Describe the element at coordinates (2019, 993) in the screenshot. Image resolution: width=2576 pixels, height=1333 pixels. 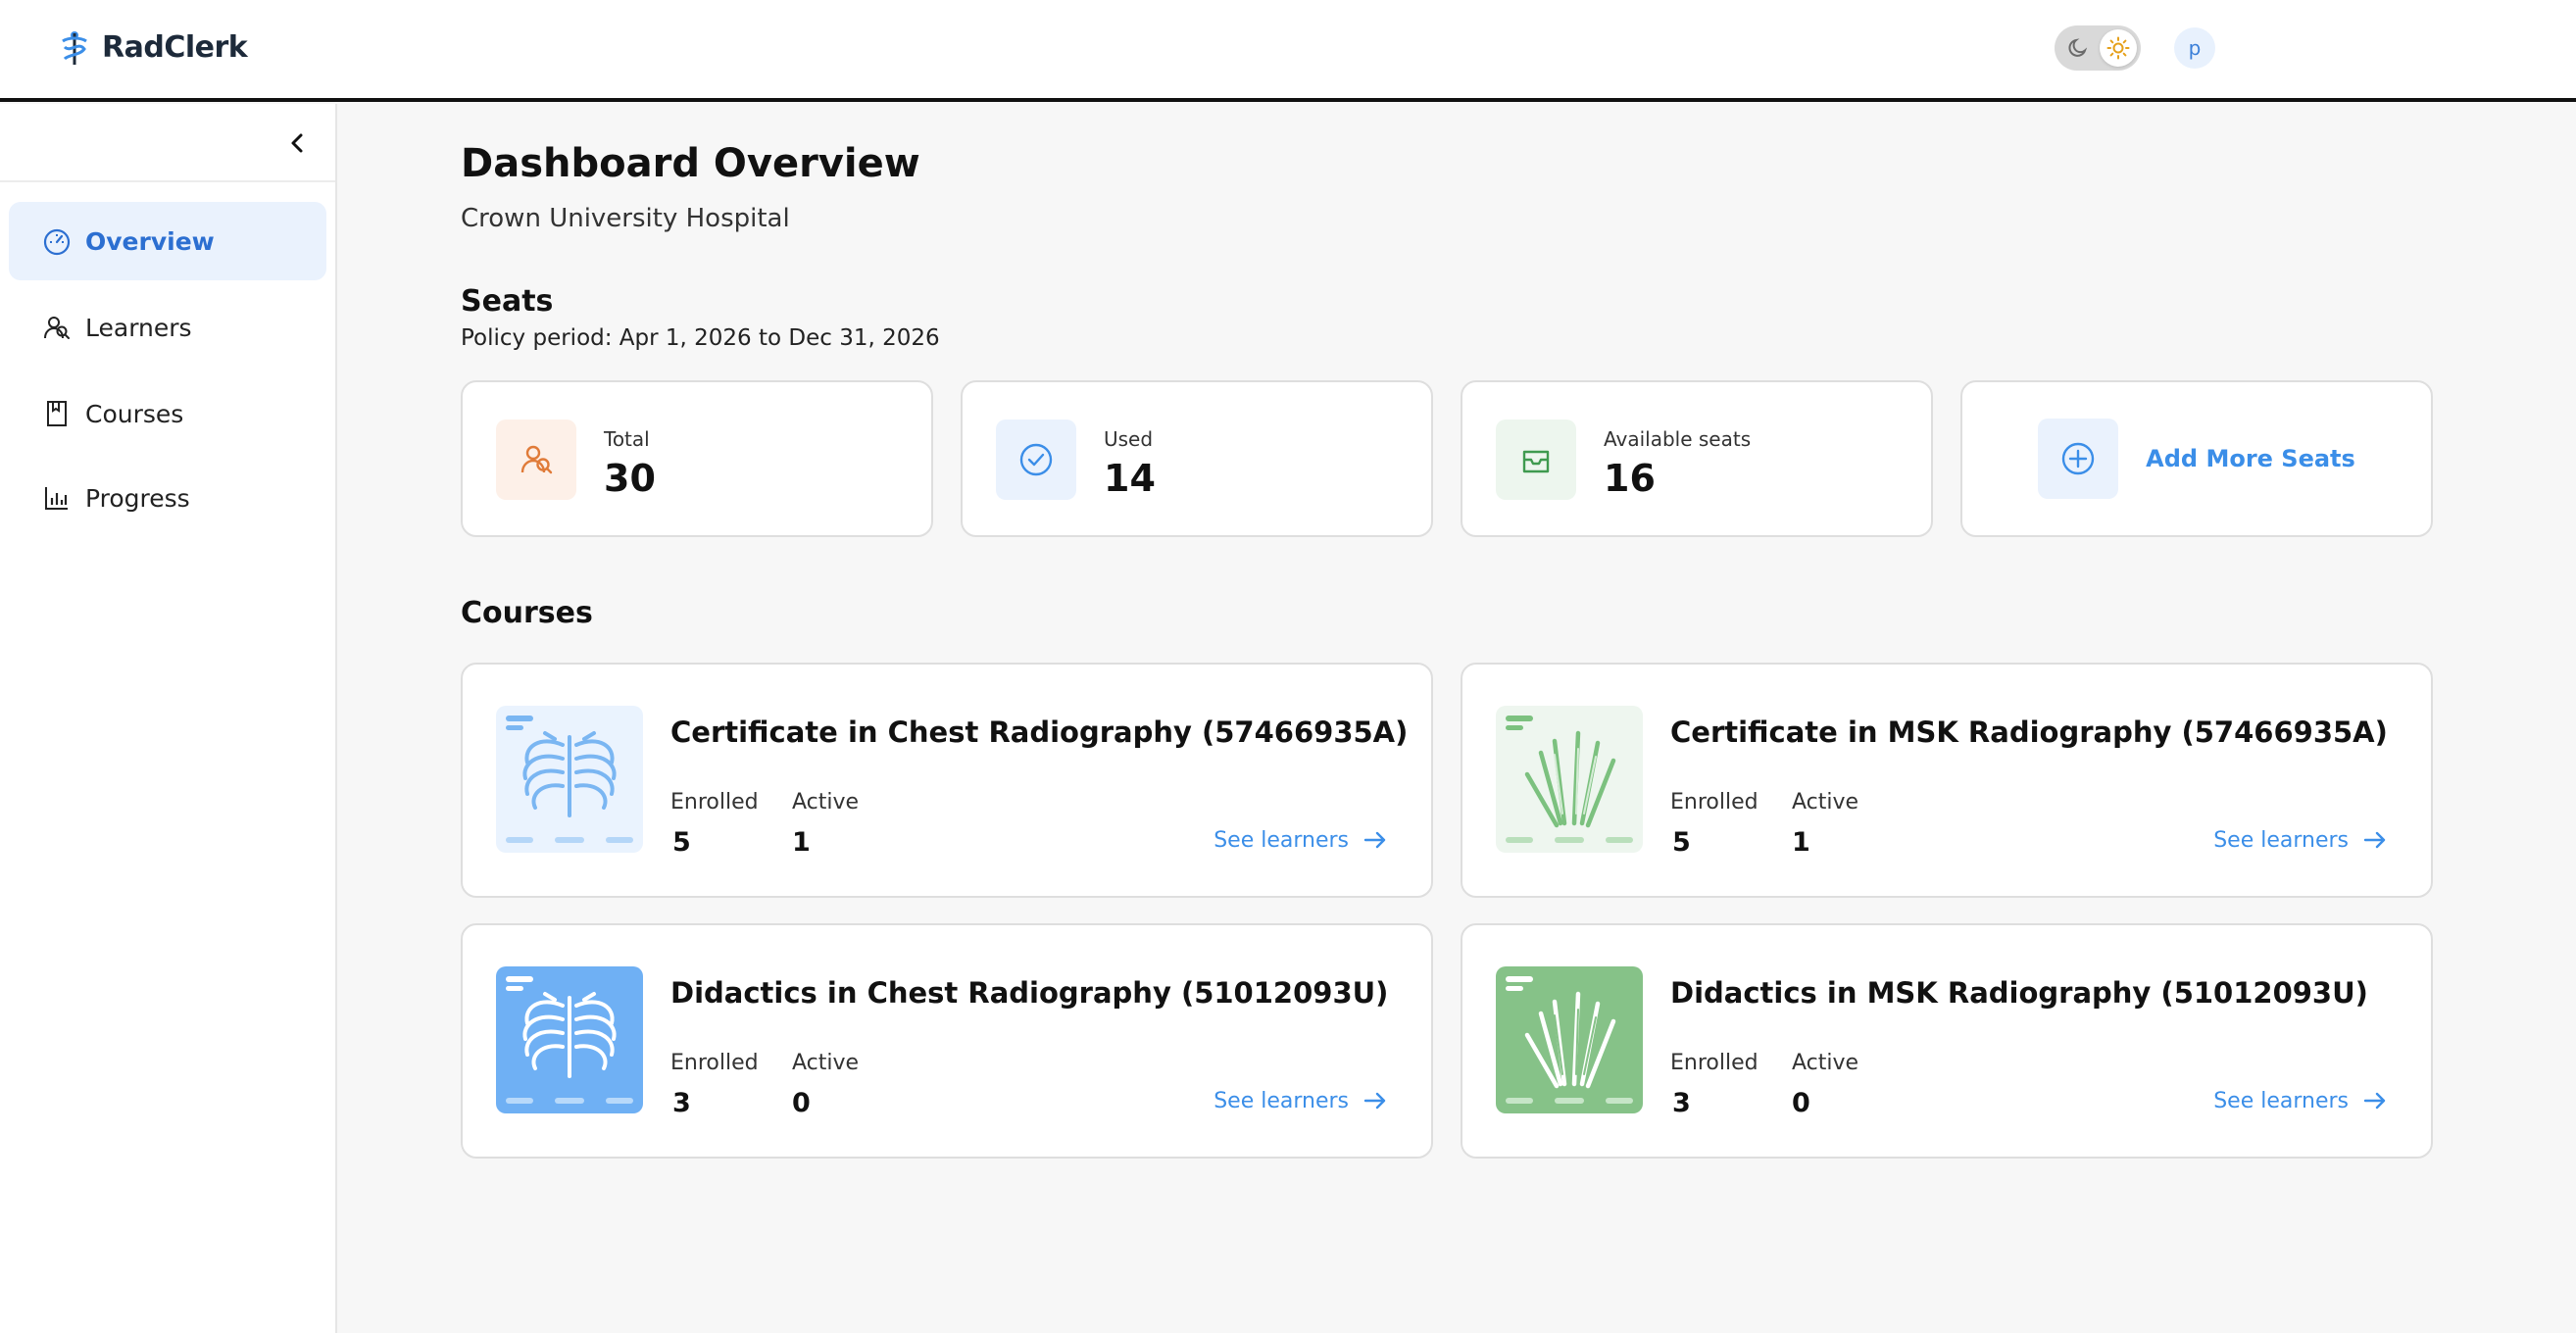
I see `course-title: Didactics in MSK Radiography (51012093U)` at that location.